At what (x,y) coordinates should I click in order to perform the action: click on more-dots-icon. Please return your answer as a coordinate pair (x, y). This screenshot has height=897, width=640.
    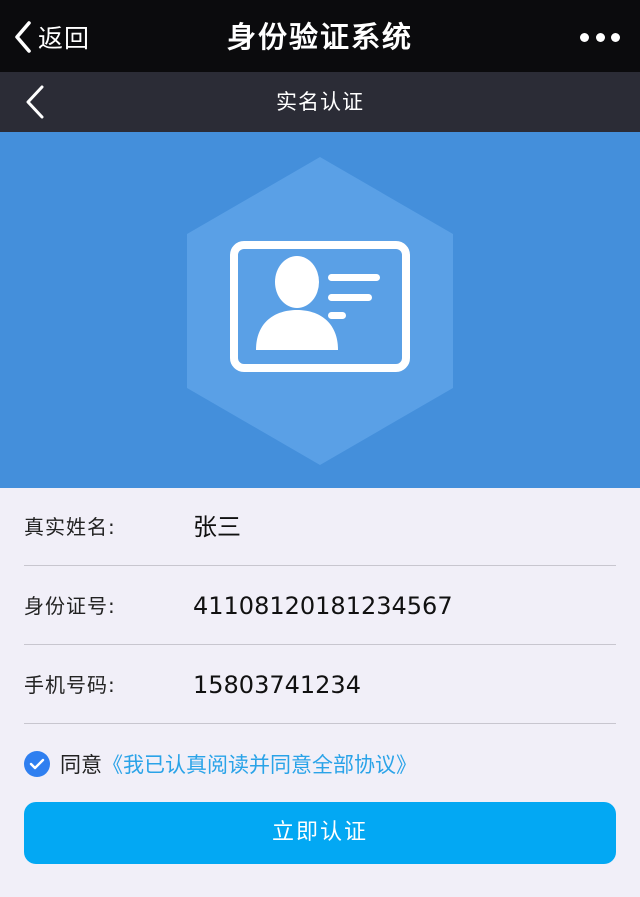
    Looking at the image, I should click on (584, 37).